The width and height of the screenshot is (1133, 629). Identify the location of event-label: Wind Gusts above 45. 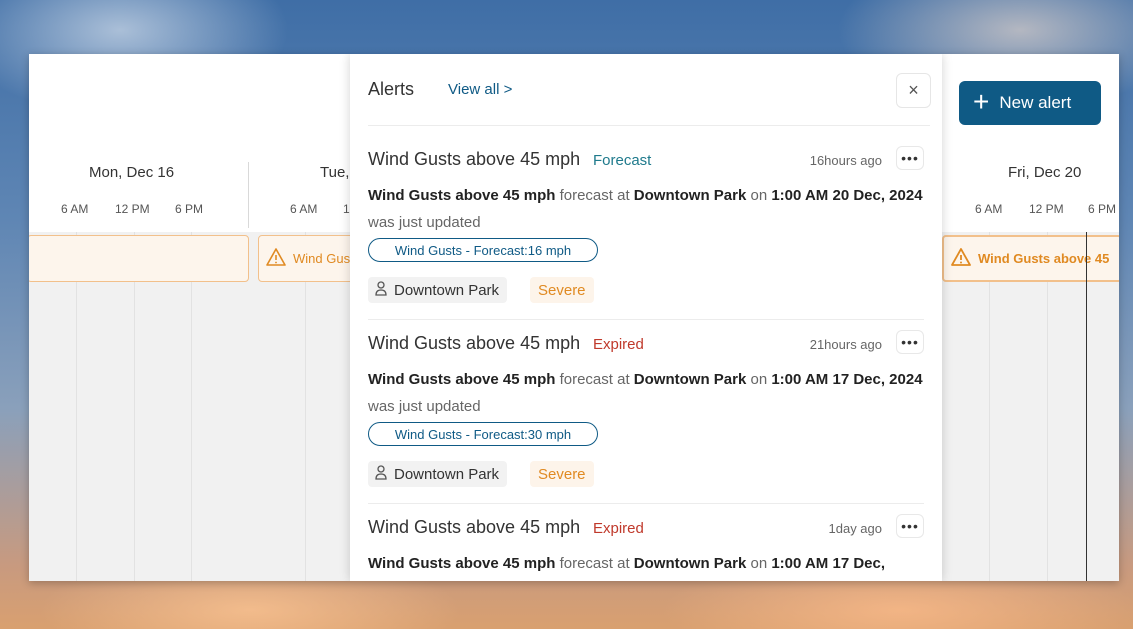
(1044, 258).